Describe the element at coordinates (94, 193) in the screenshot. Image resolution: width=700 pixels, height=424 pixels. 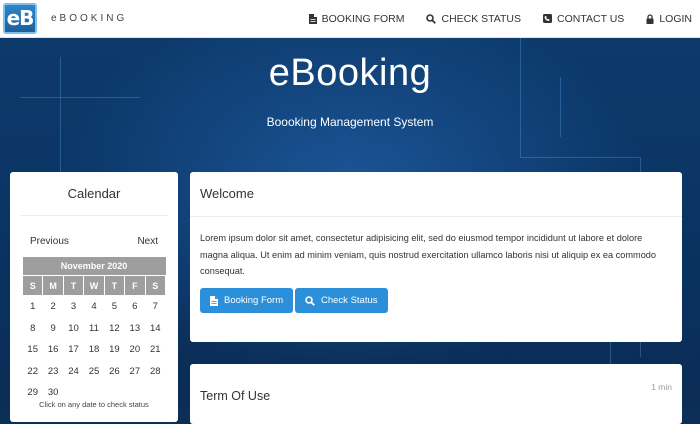
I see `calendar-title: Calendar` at that location.